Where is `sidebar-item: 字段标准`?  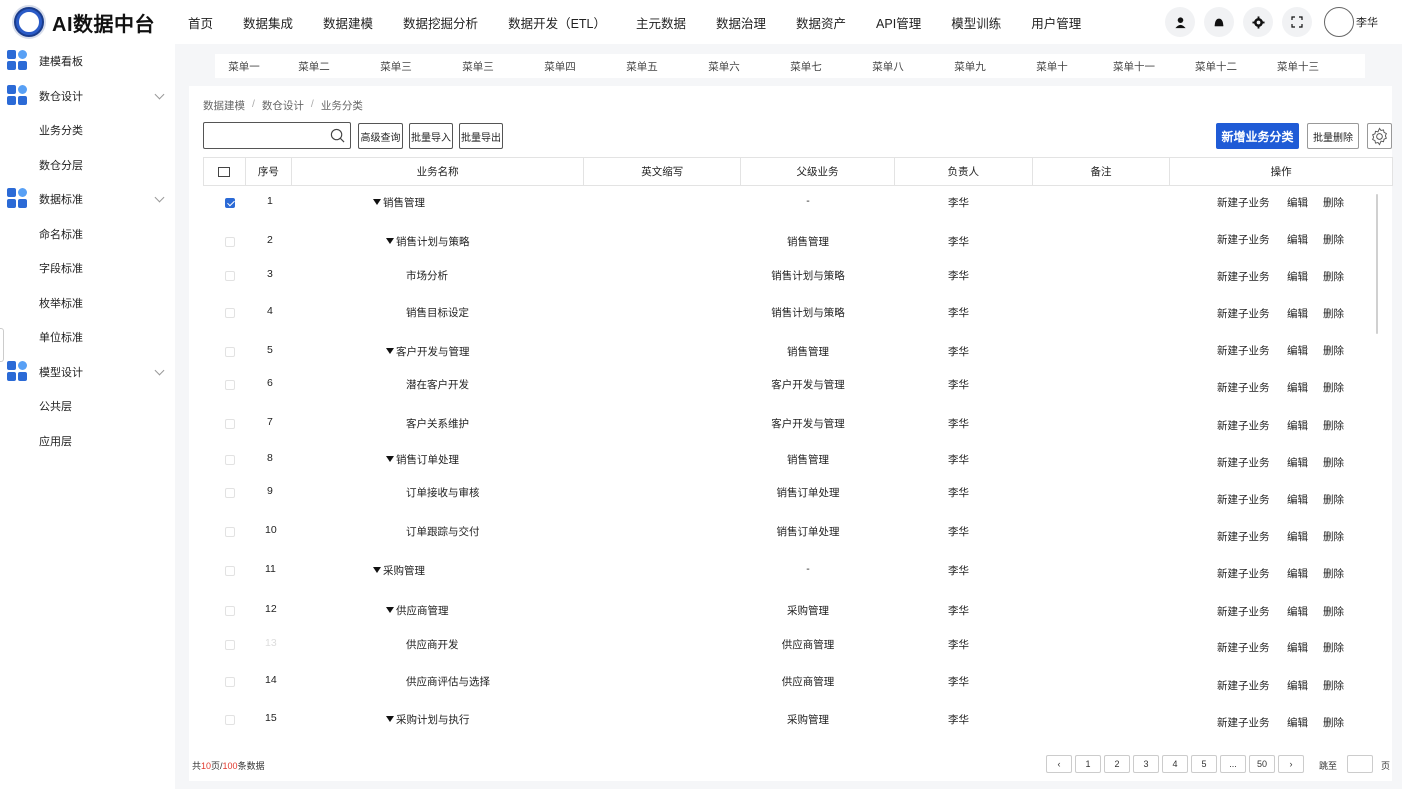
sidebar-item: 字段标准 is located at coordinates (87, 268).